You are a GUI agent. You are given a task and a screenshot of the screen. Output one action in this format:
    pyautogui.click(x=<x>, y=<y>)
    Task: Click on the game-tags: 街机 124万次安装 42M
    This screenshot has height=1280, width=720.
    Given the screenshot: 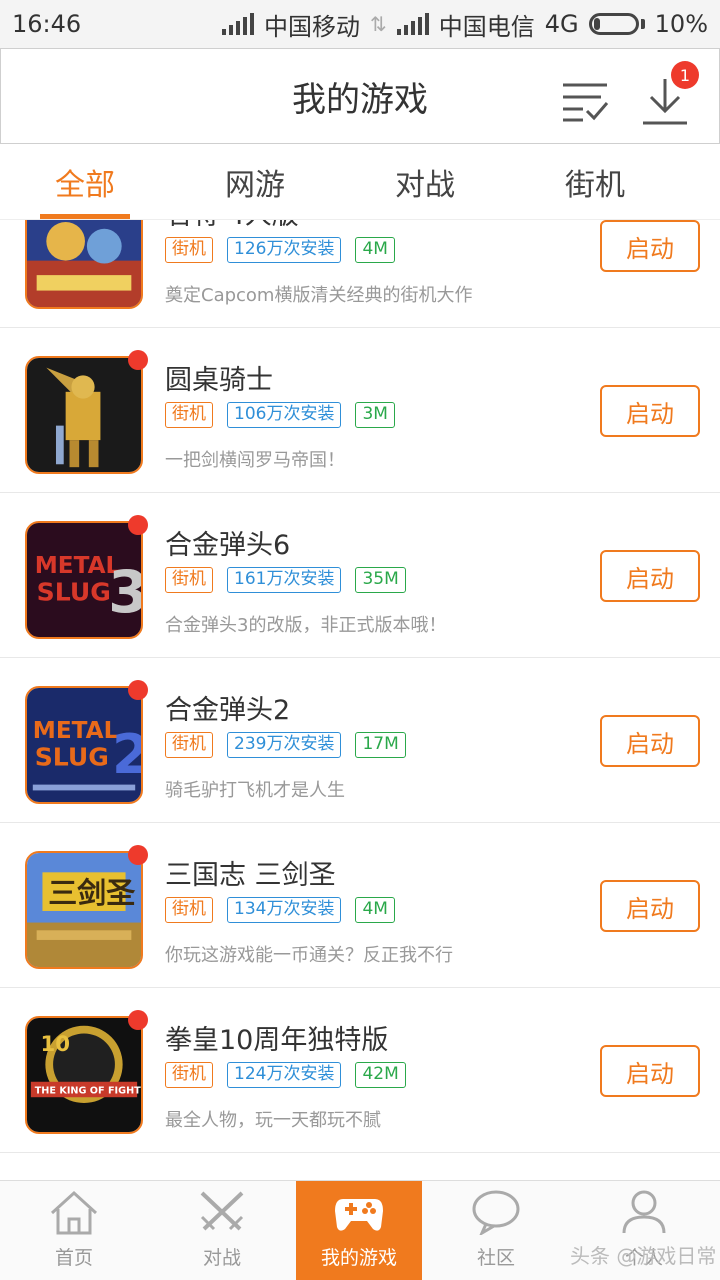 What is the action you would take?
    pyautogui.click(x=285, y=1075)
    